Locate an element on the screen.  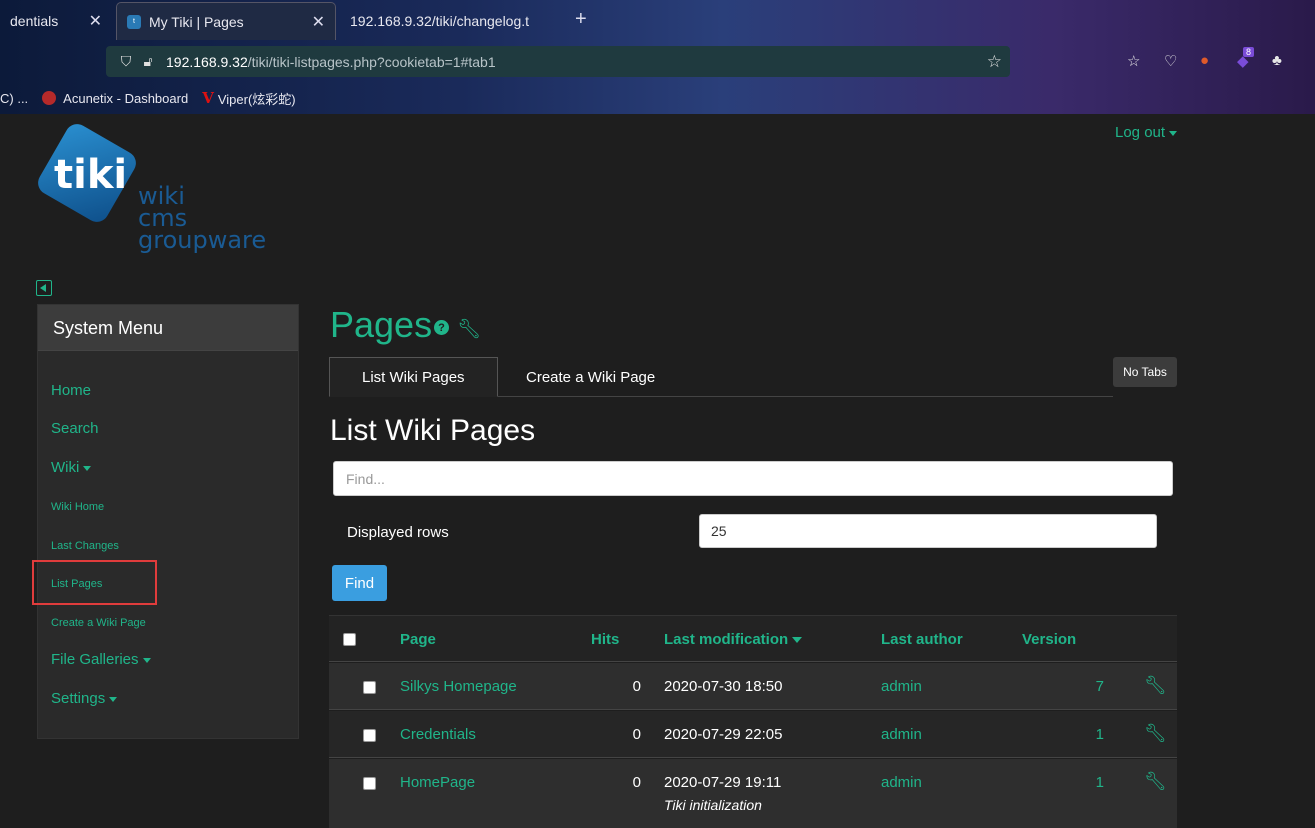
bookmark-acunetix: Acunetix - Dashboard is located at coordinates (115, 98).